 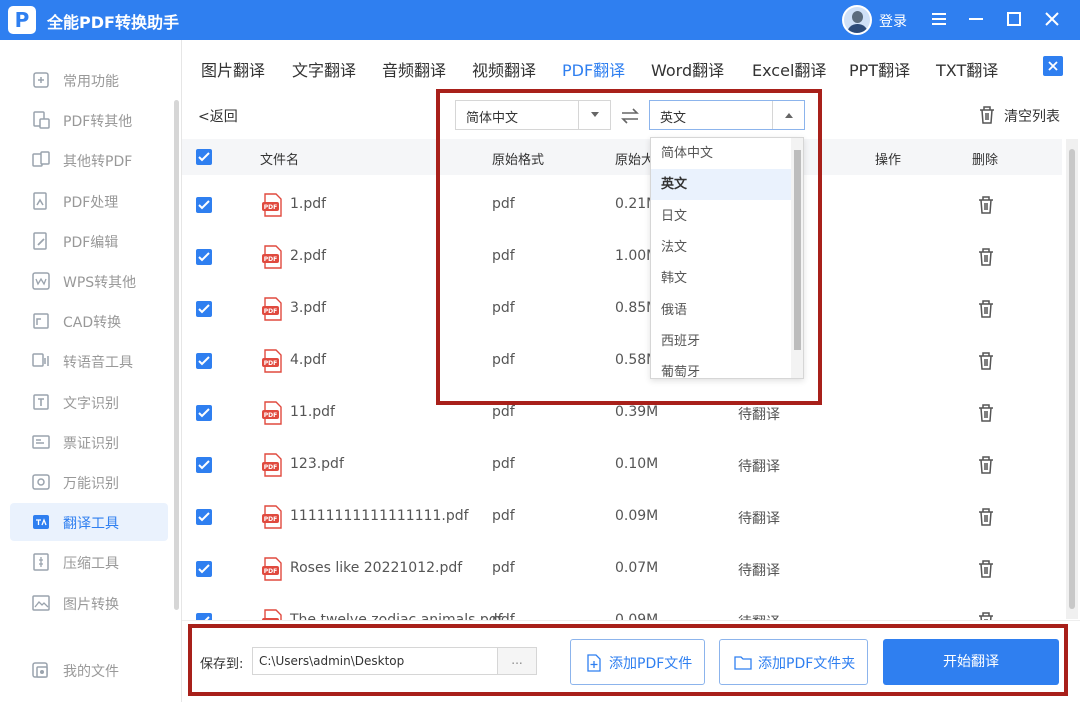 What do you see at coordinates (375, 661) in the screenshot?
I see `save-path-input` at bounding box center [375, 661].